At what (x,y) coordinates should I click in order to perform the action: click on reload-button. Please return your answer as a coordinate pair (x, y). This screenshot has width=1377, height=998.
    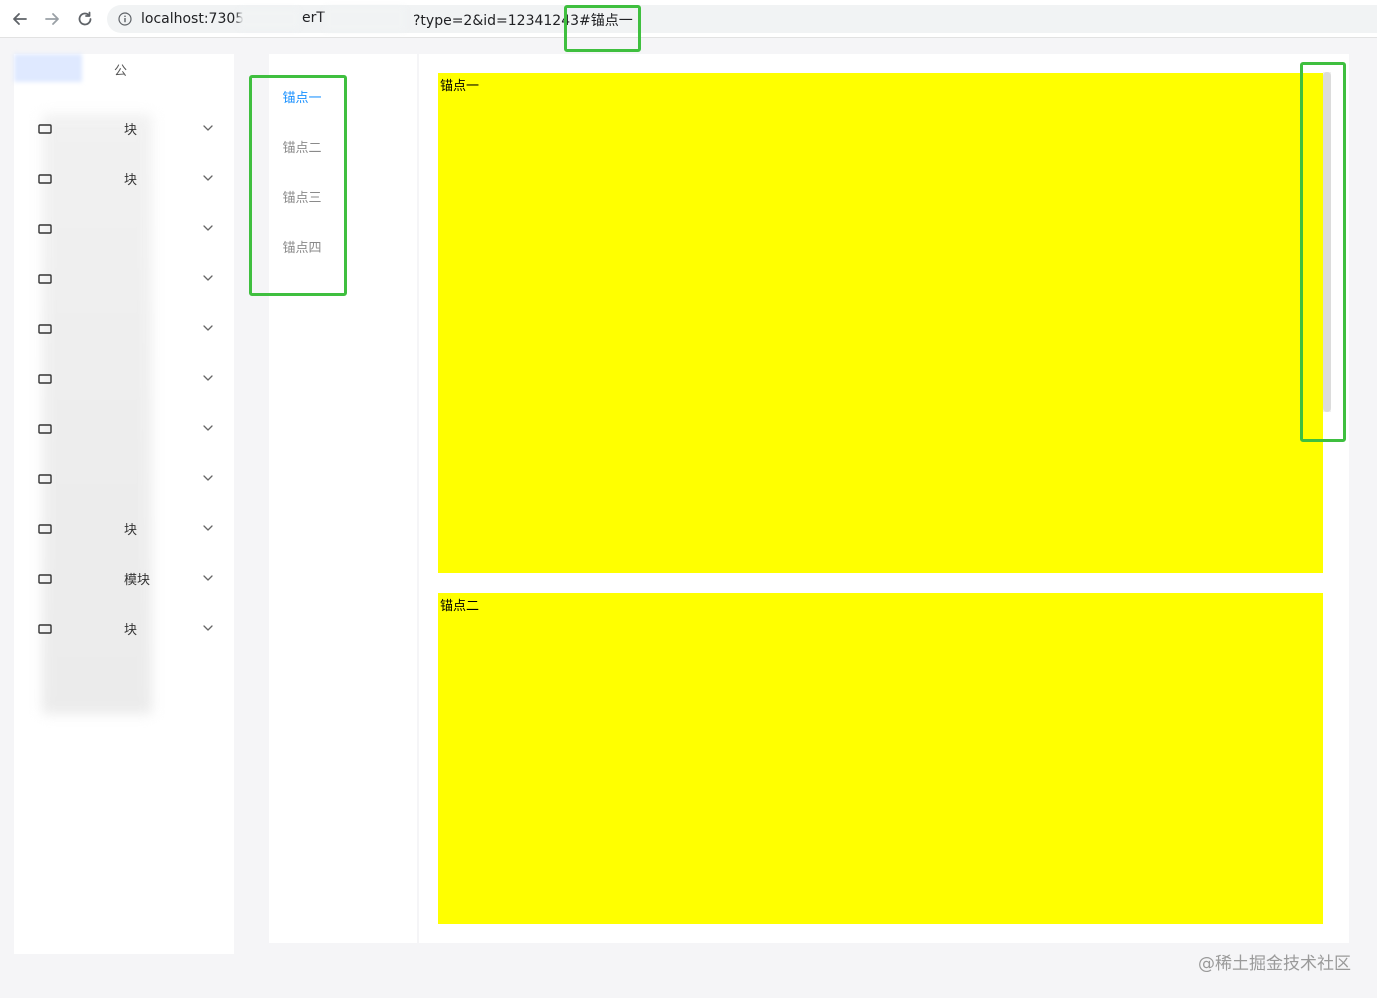
    Looking at the image, I should click on (85, 19).